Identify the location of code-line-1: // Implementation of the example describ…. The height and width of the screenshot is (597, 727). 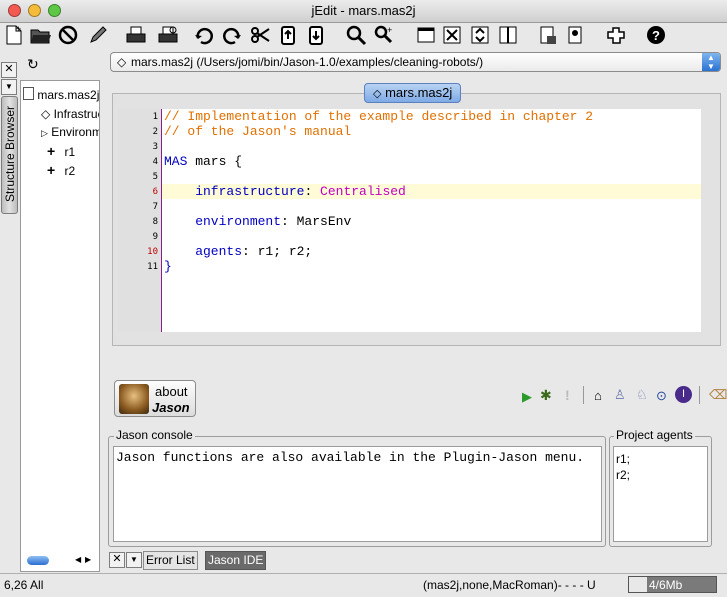
(379, 116).